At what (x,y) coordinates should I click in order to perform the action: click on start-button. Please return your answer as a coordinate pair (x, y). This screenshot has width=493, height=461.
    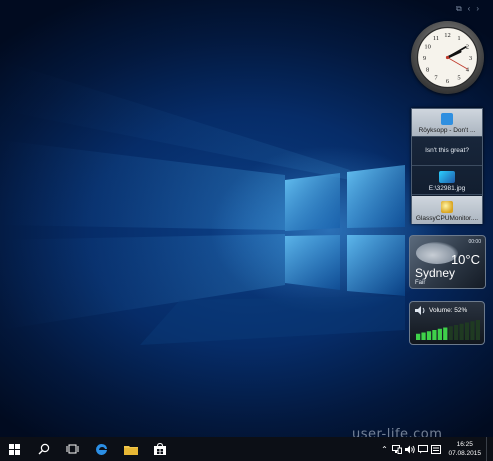
    Looking at the image, I should click on (14, 449).